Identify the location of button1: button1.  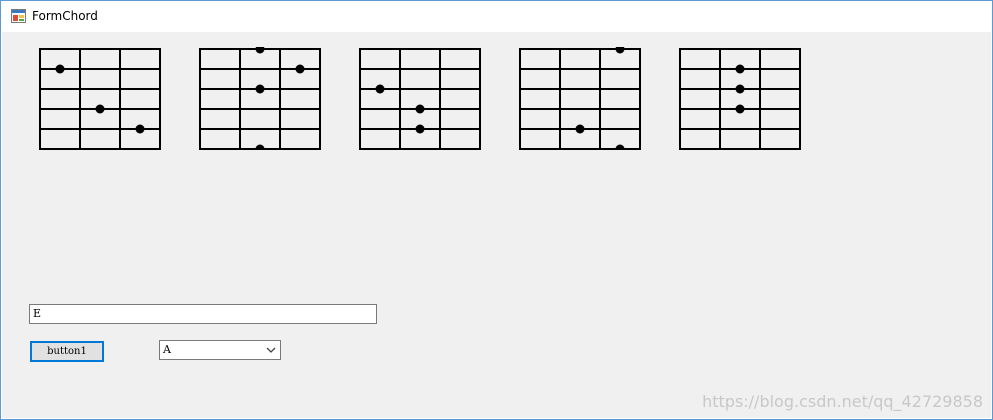
(67, 351).